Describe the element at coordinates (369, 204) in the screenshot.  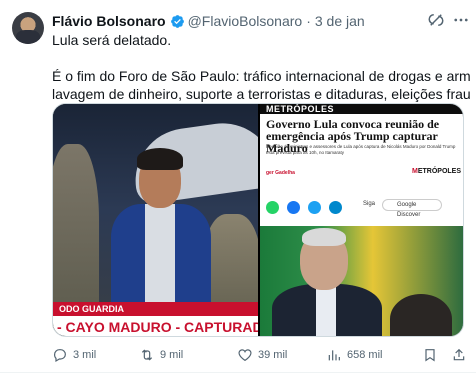
I see `follow-label: Siga` at that location.